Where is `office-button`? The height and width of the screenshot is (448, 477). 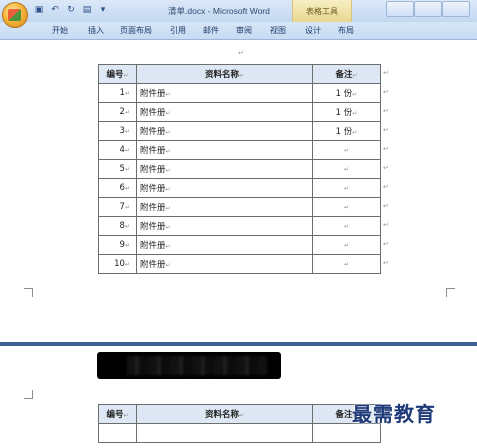 office-button is located at coordinates (15, 15).